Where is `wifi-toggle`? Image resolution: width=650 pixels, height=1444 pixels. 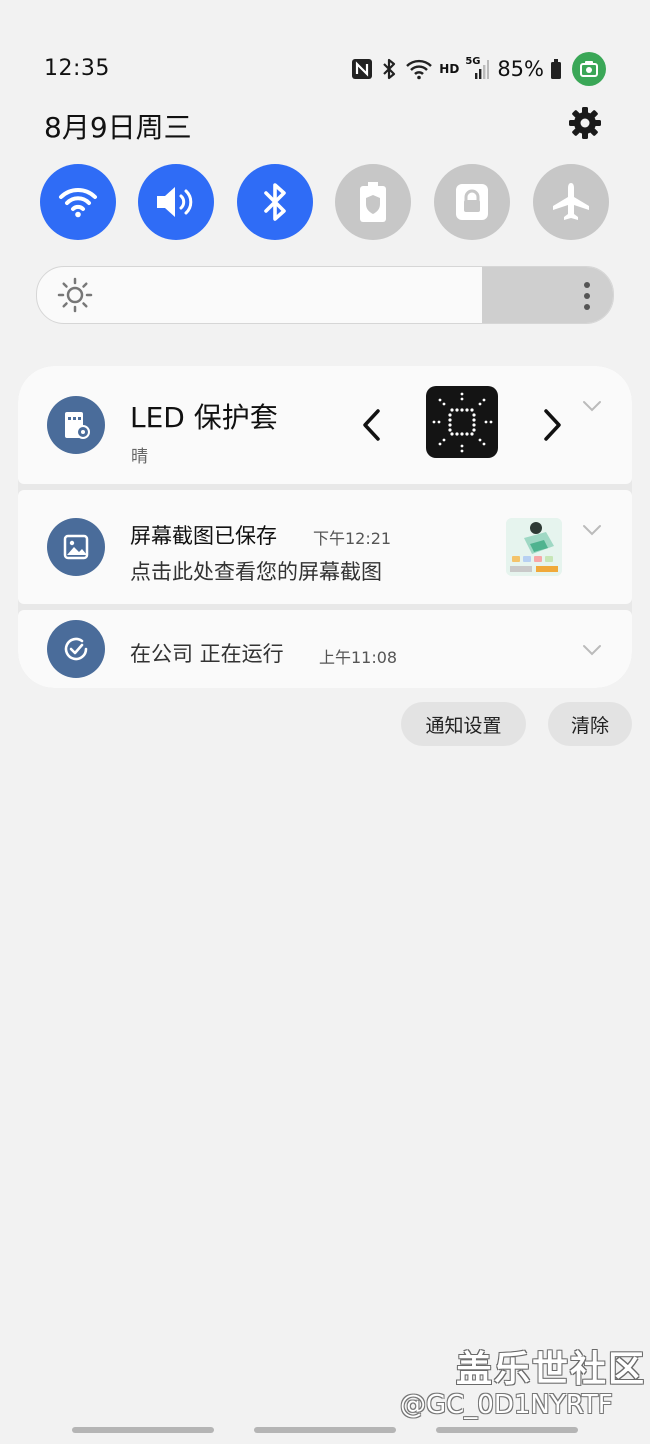
wifi-toggle is located at coordinates (78, 202).